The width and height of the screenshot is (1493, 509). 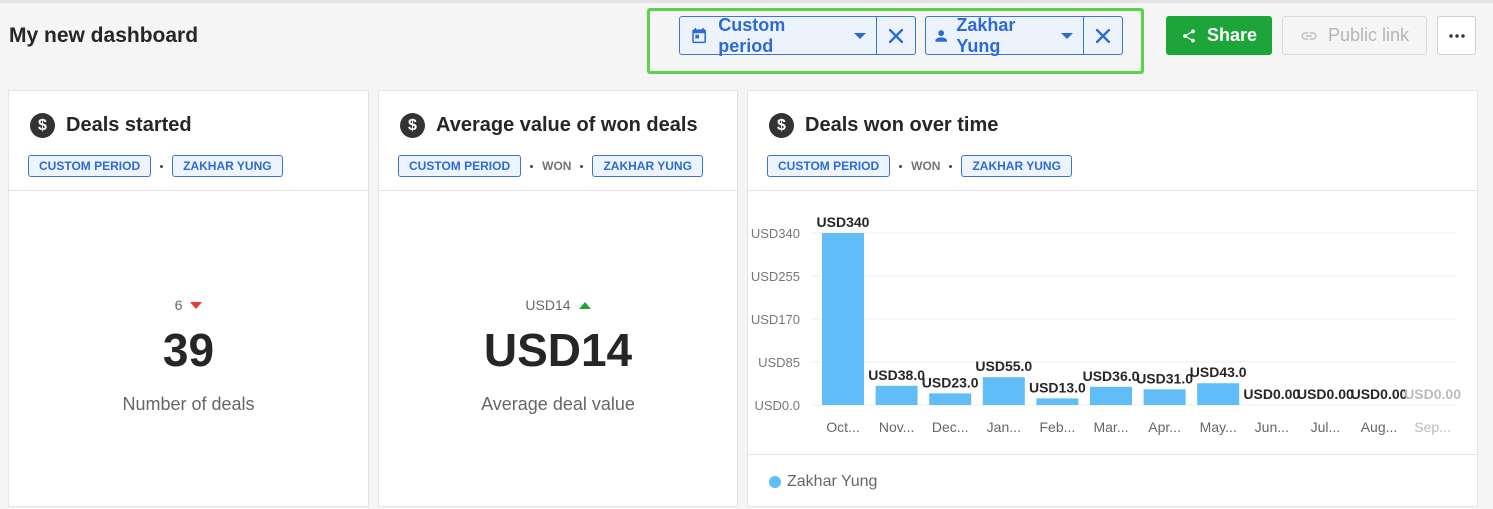 What do you see at coordinates (1368, 35) in the screenshot?
I see `public-link-label: Public link` at bounding box center [1368, 35].